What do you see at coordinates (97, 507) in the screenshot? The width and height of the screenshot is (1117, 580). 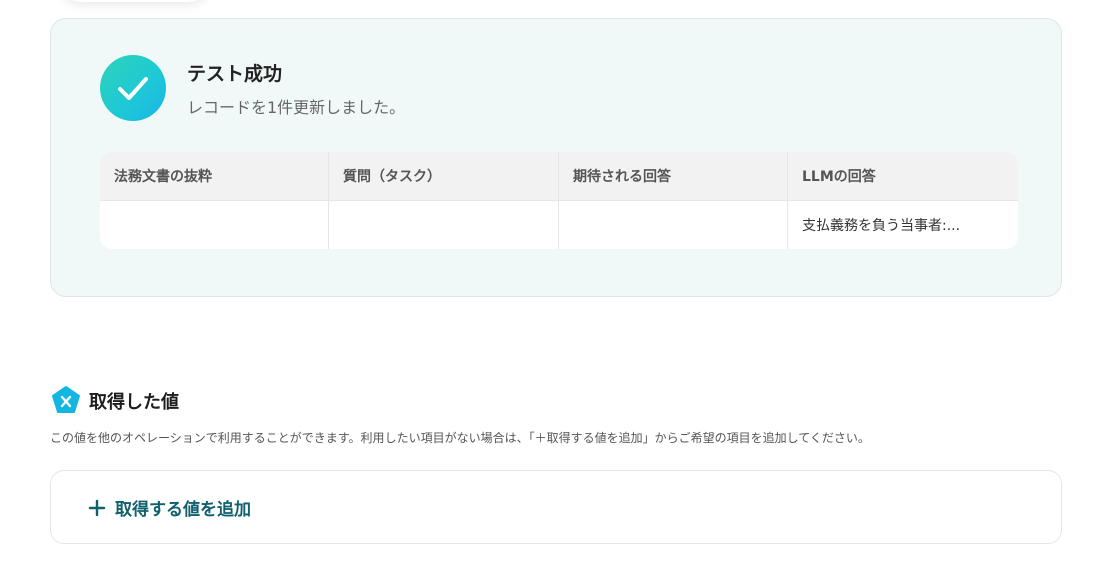 I see `plus-icon` at bounding box center [97, 507].